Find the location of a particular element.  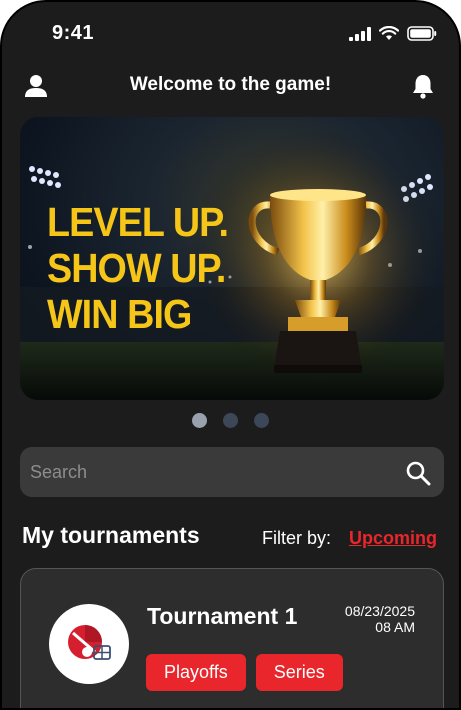

stadium-light-left is located at coordinates (45, 177).